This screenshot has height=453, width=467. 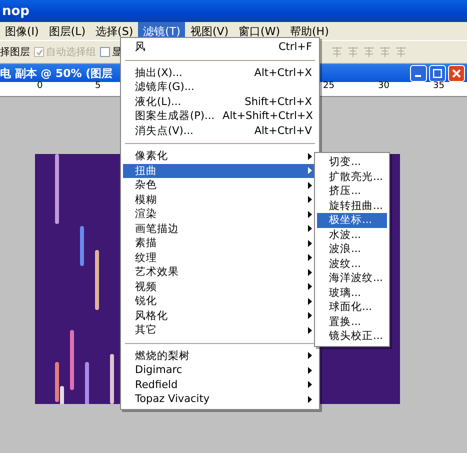 What do you see at coordinates (117, 52) in the screenshot?
I see `checkbox-label: 显` at bounding box center [117, 52].